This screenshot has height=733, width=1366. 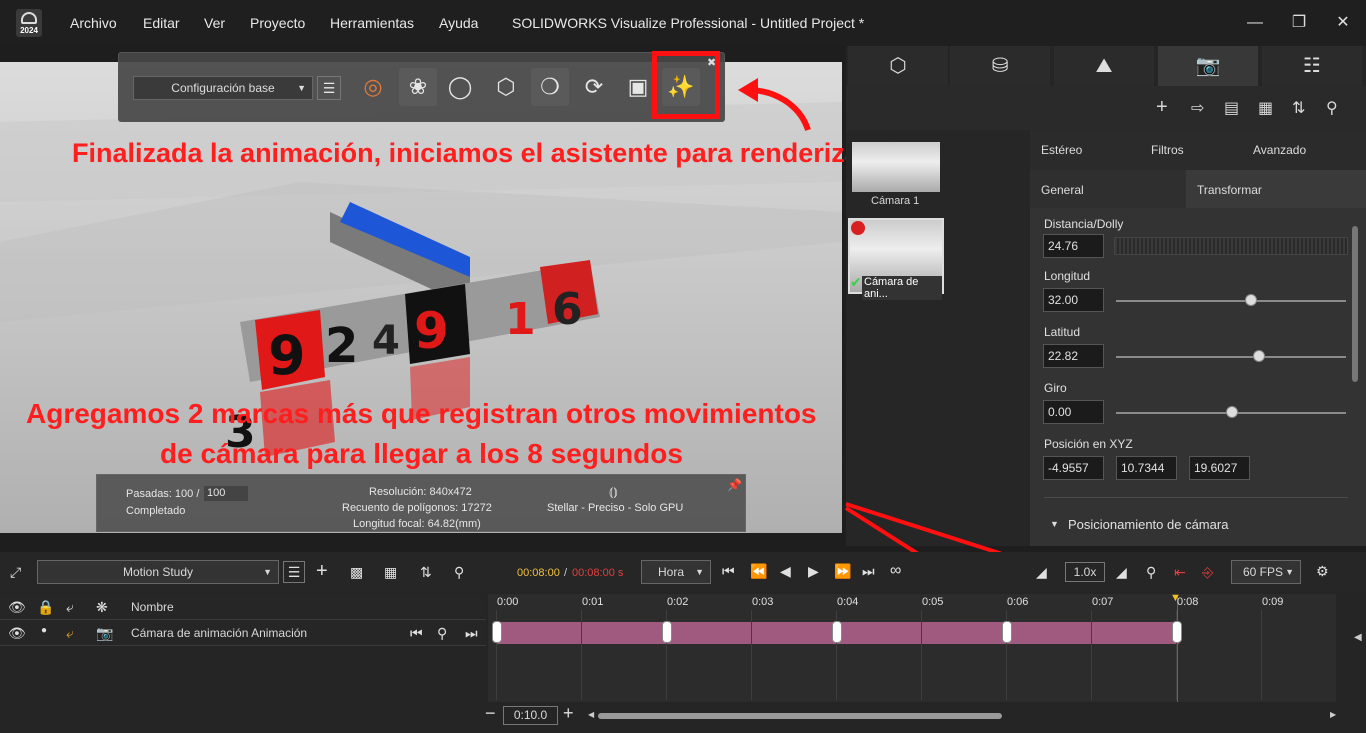 What do you see at coordinates (1073, 300) in the screenshot?
I see `longitude-input: 32.00` at bounding box center [1073, 300].